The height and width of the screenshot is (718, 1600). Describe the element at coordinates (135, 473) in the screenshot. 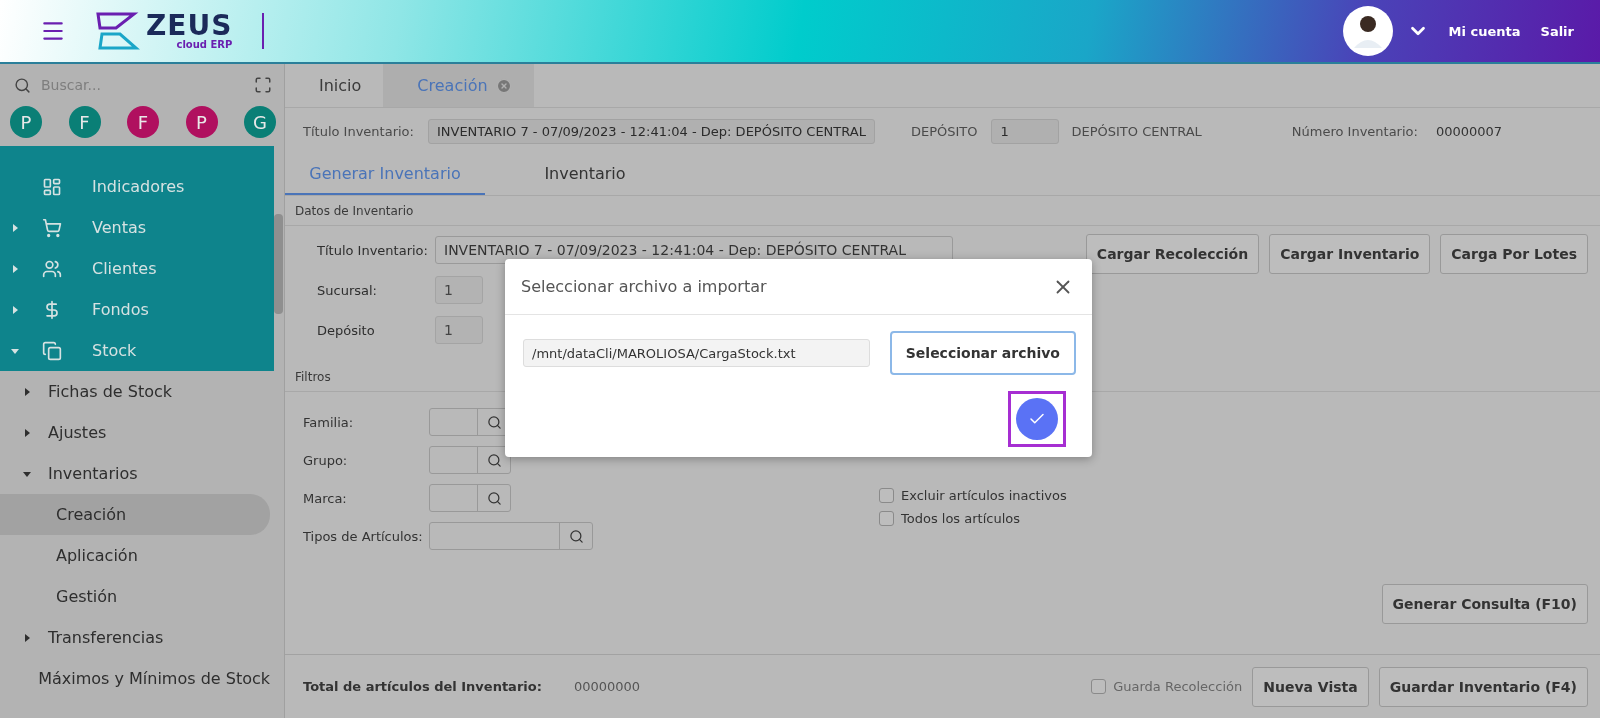

I see `sidebar-item: Inventarios` at that location.